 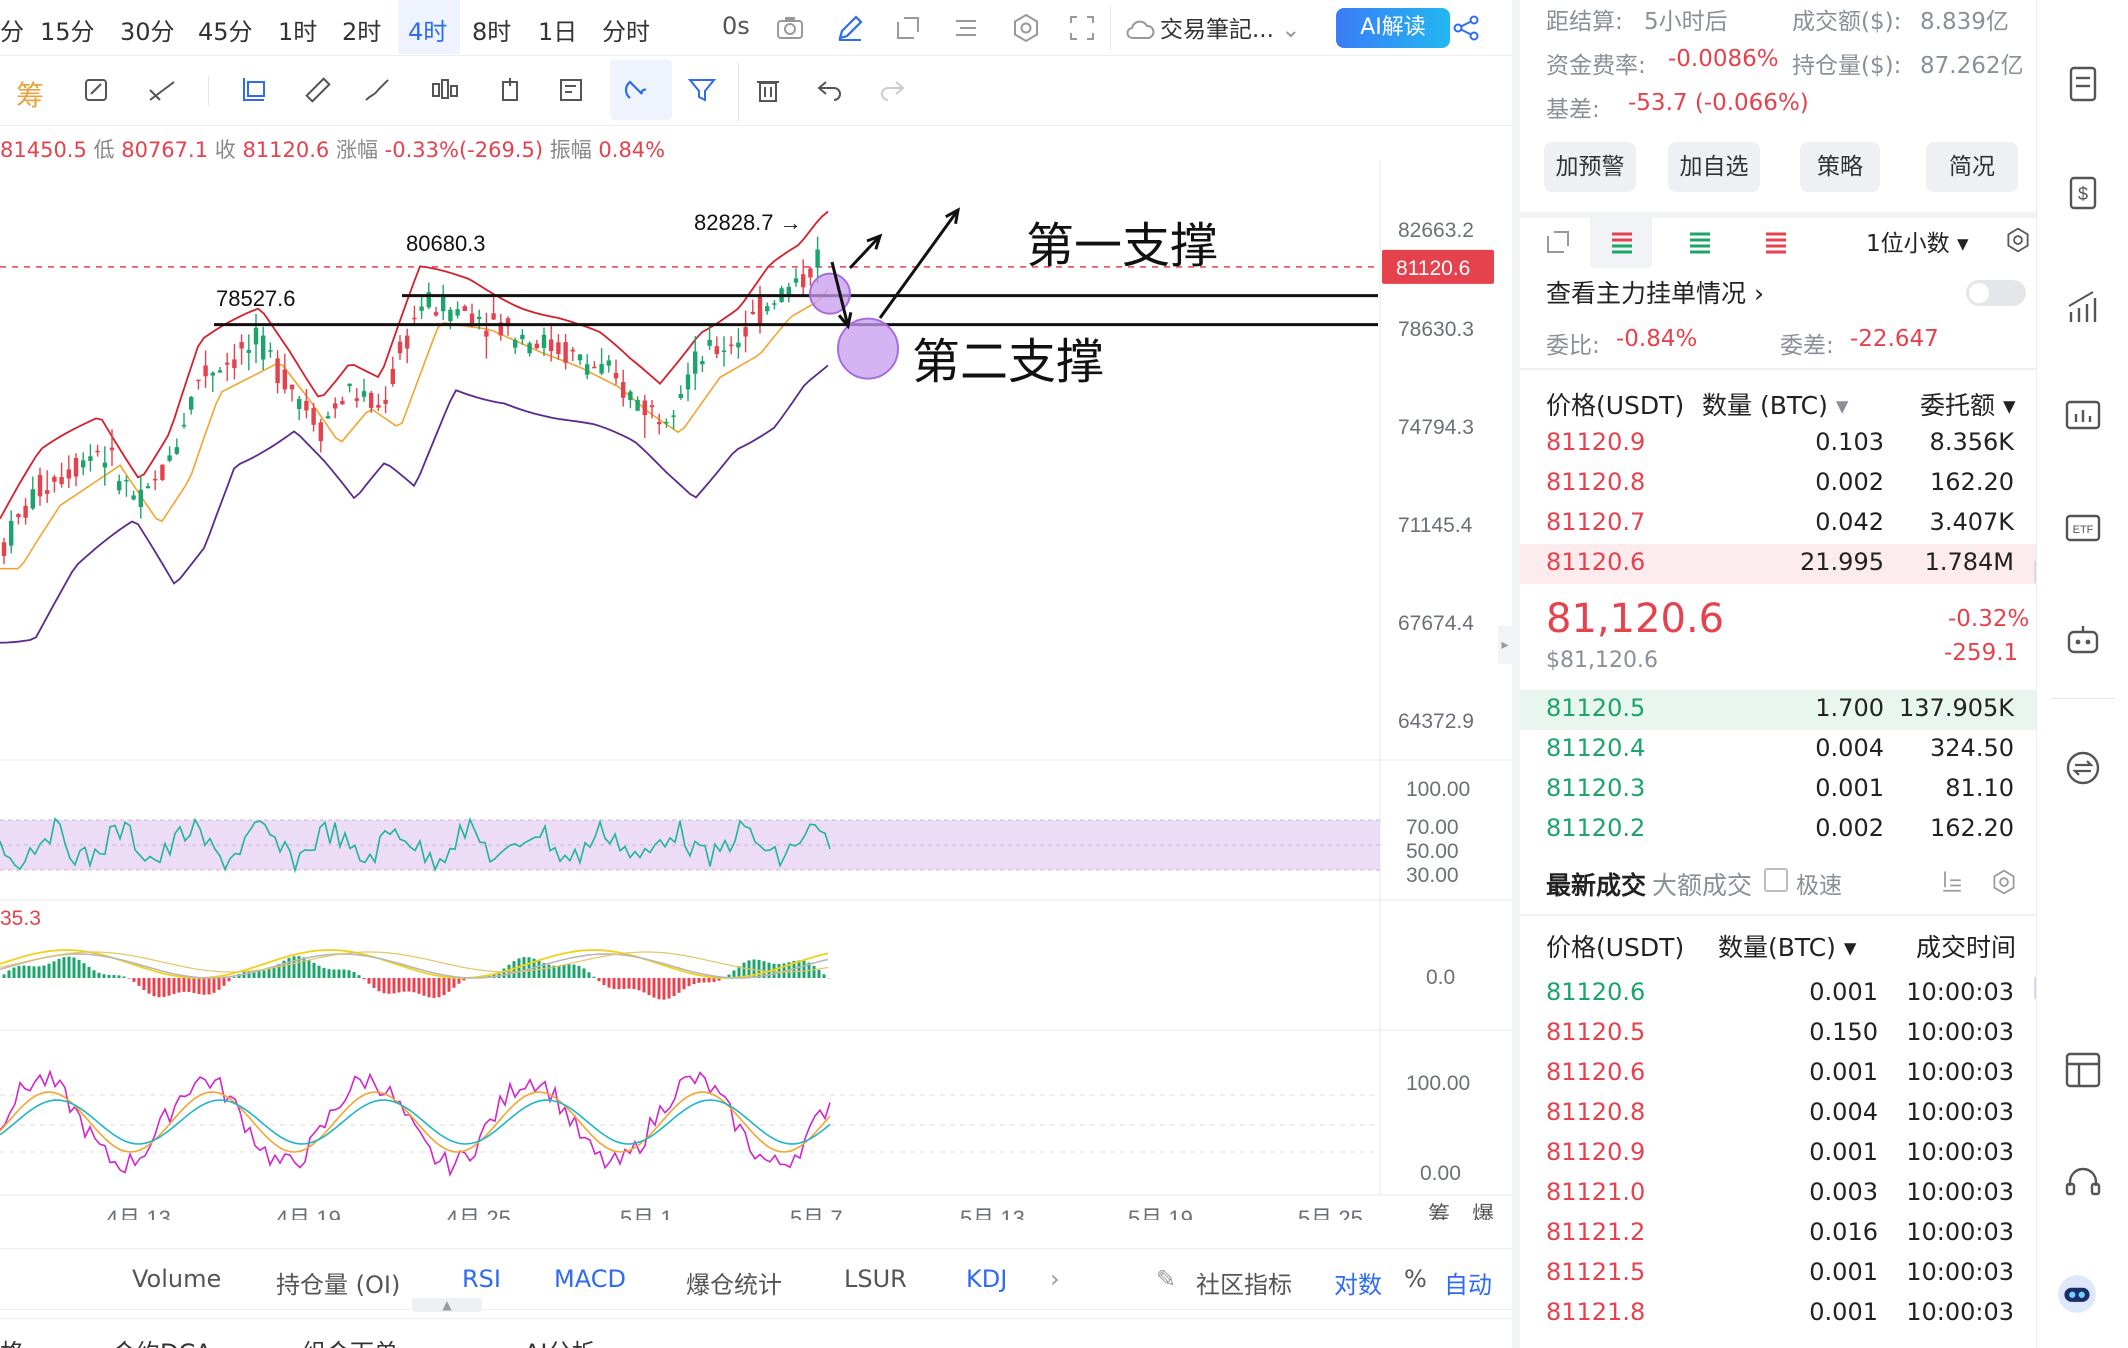 I want to click on community-indicators: 社区指标, so click(x=1244, y=1282).